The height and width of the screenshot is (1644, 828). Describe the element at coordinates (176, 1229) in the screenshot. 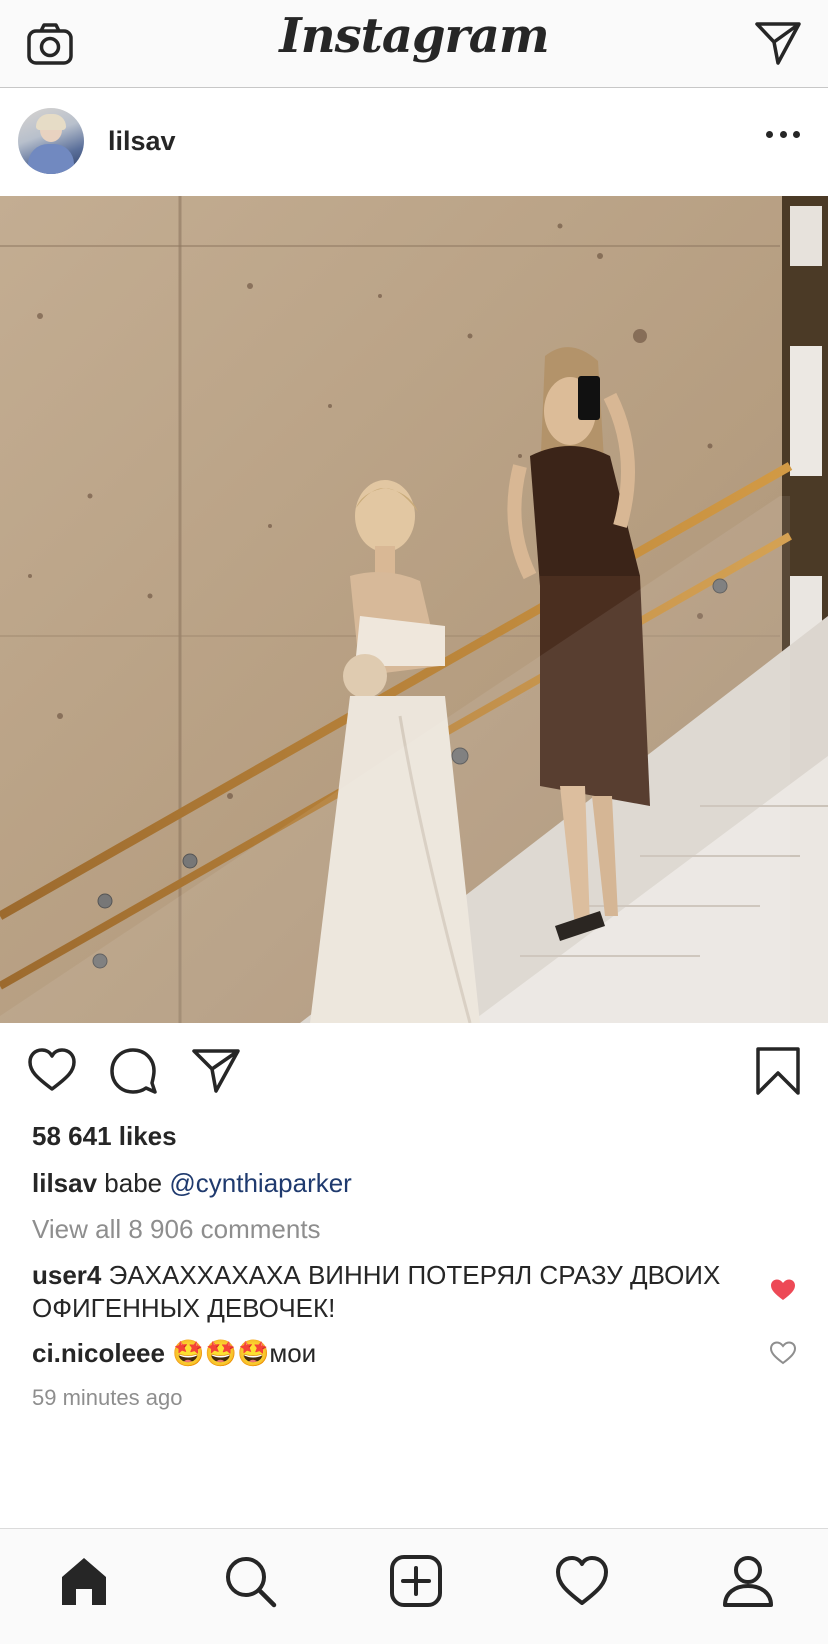

I see `view-all-comments-link: View all 8 906 comments` at that location.